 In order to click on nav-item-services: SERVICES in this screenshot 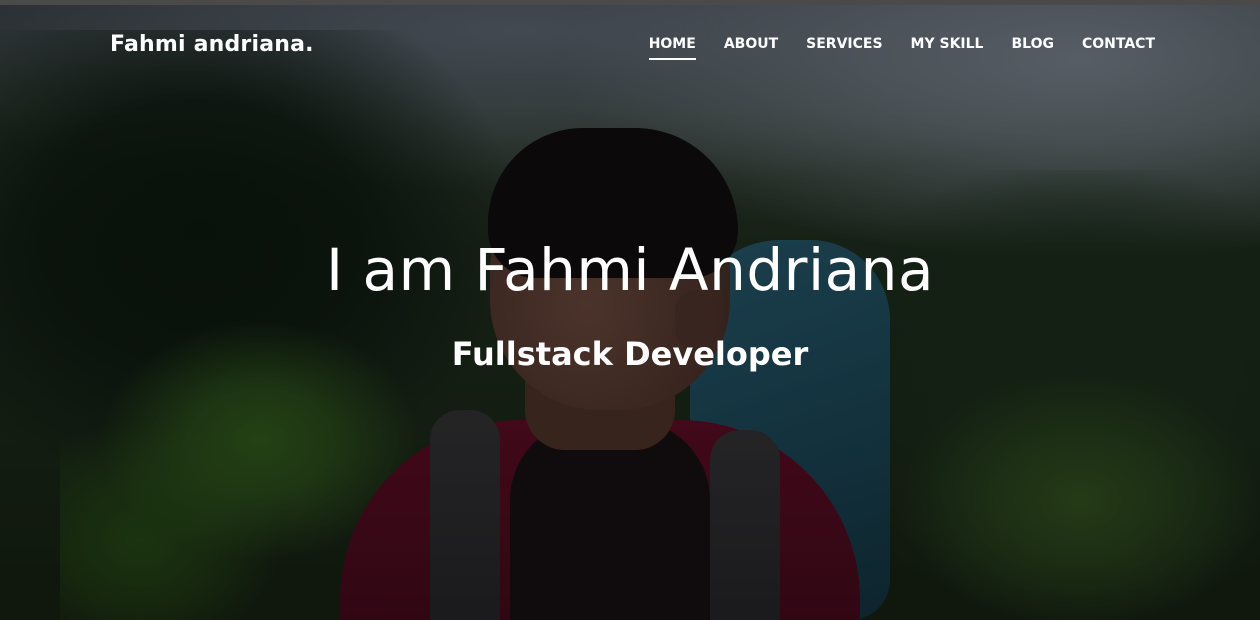, I will do `click(844, 48)`.